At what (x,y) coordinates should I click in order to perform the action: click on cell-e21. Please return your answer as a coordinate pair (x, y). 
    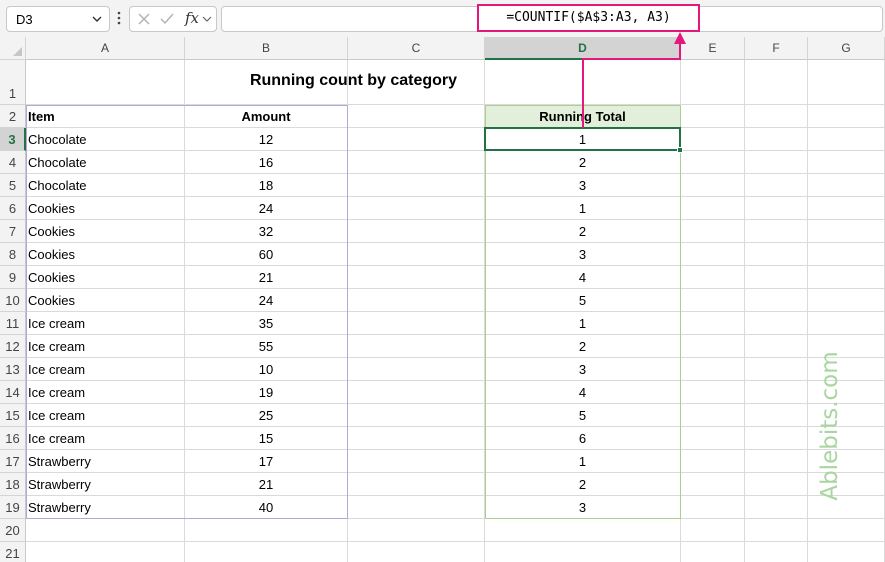
    Looking at the image, I should click on (713, 552).